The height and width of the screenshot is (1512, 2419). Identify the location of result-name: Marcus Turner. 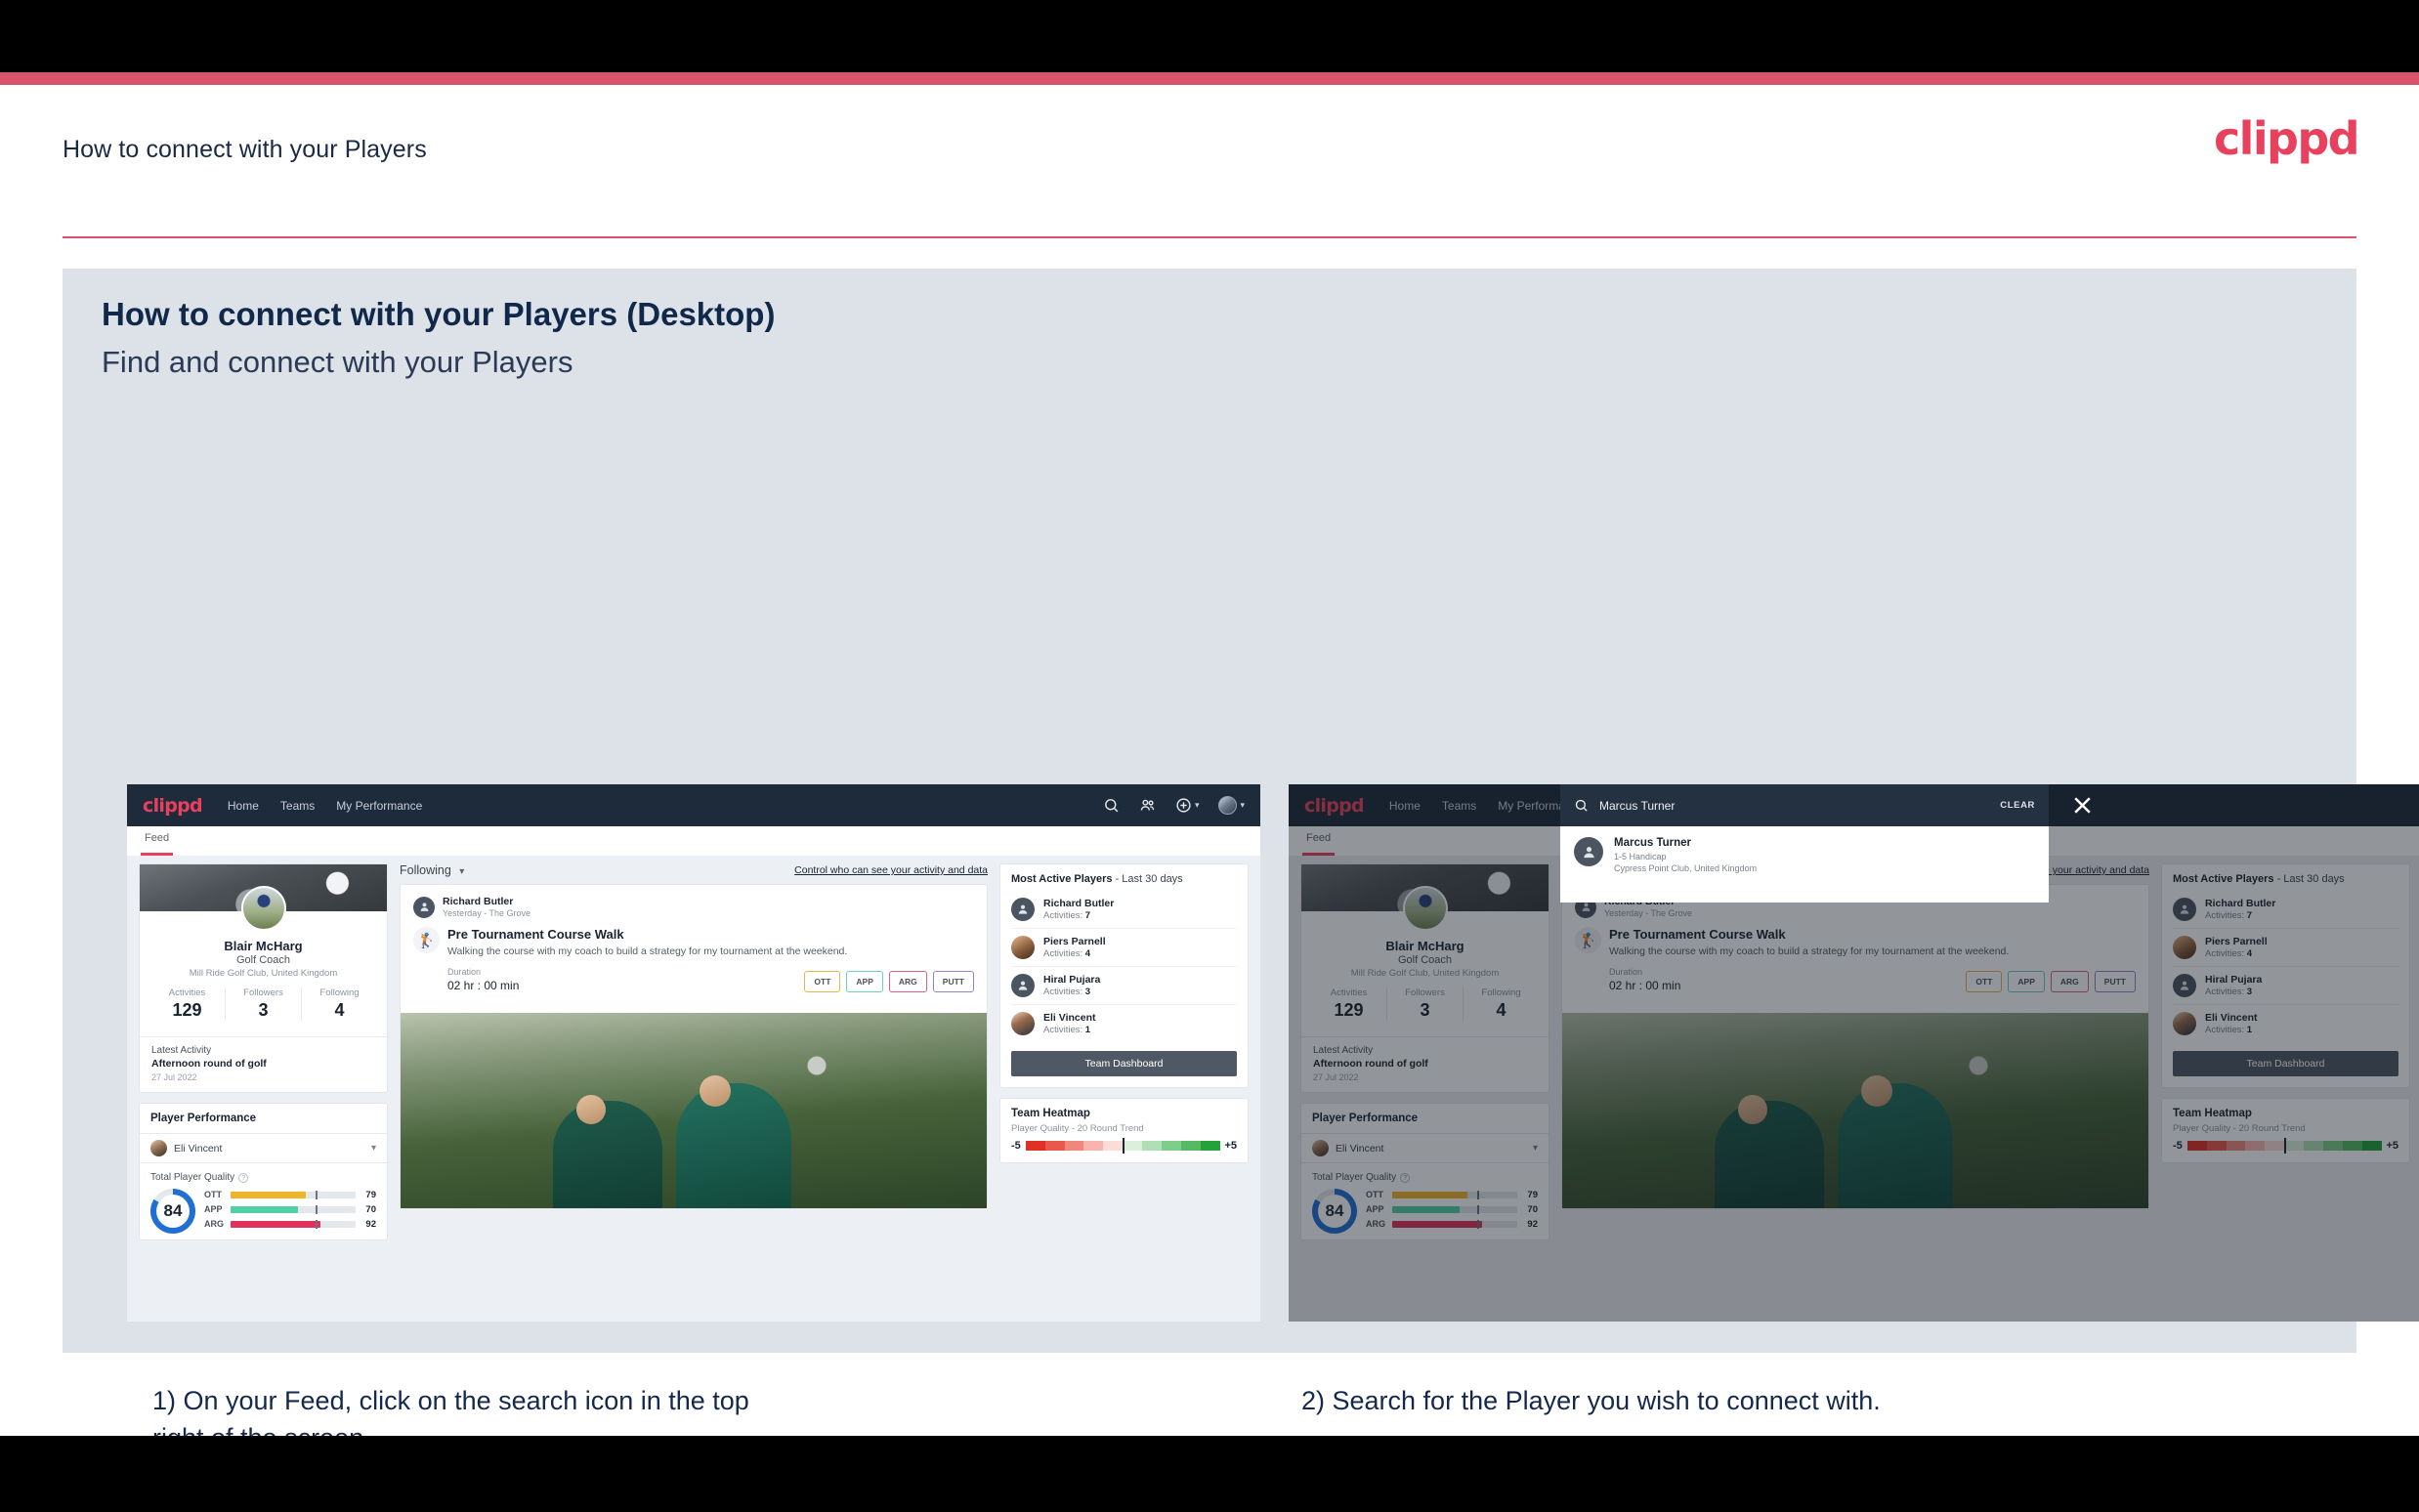
(1653, 843).